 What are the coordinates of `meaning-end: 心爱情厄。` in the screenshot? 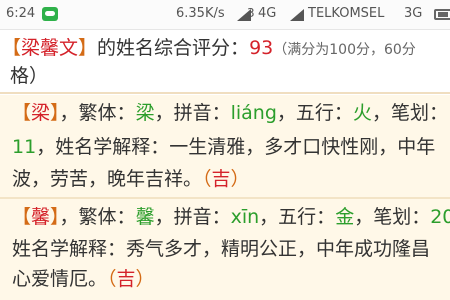 It's located at (60, 279).